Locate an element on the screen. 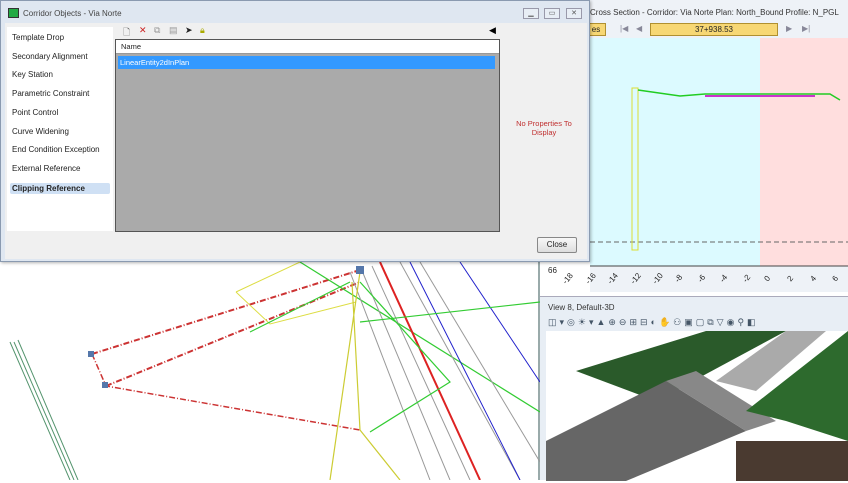  x-tick-label: -18 is located at coordinates (567, 278).